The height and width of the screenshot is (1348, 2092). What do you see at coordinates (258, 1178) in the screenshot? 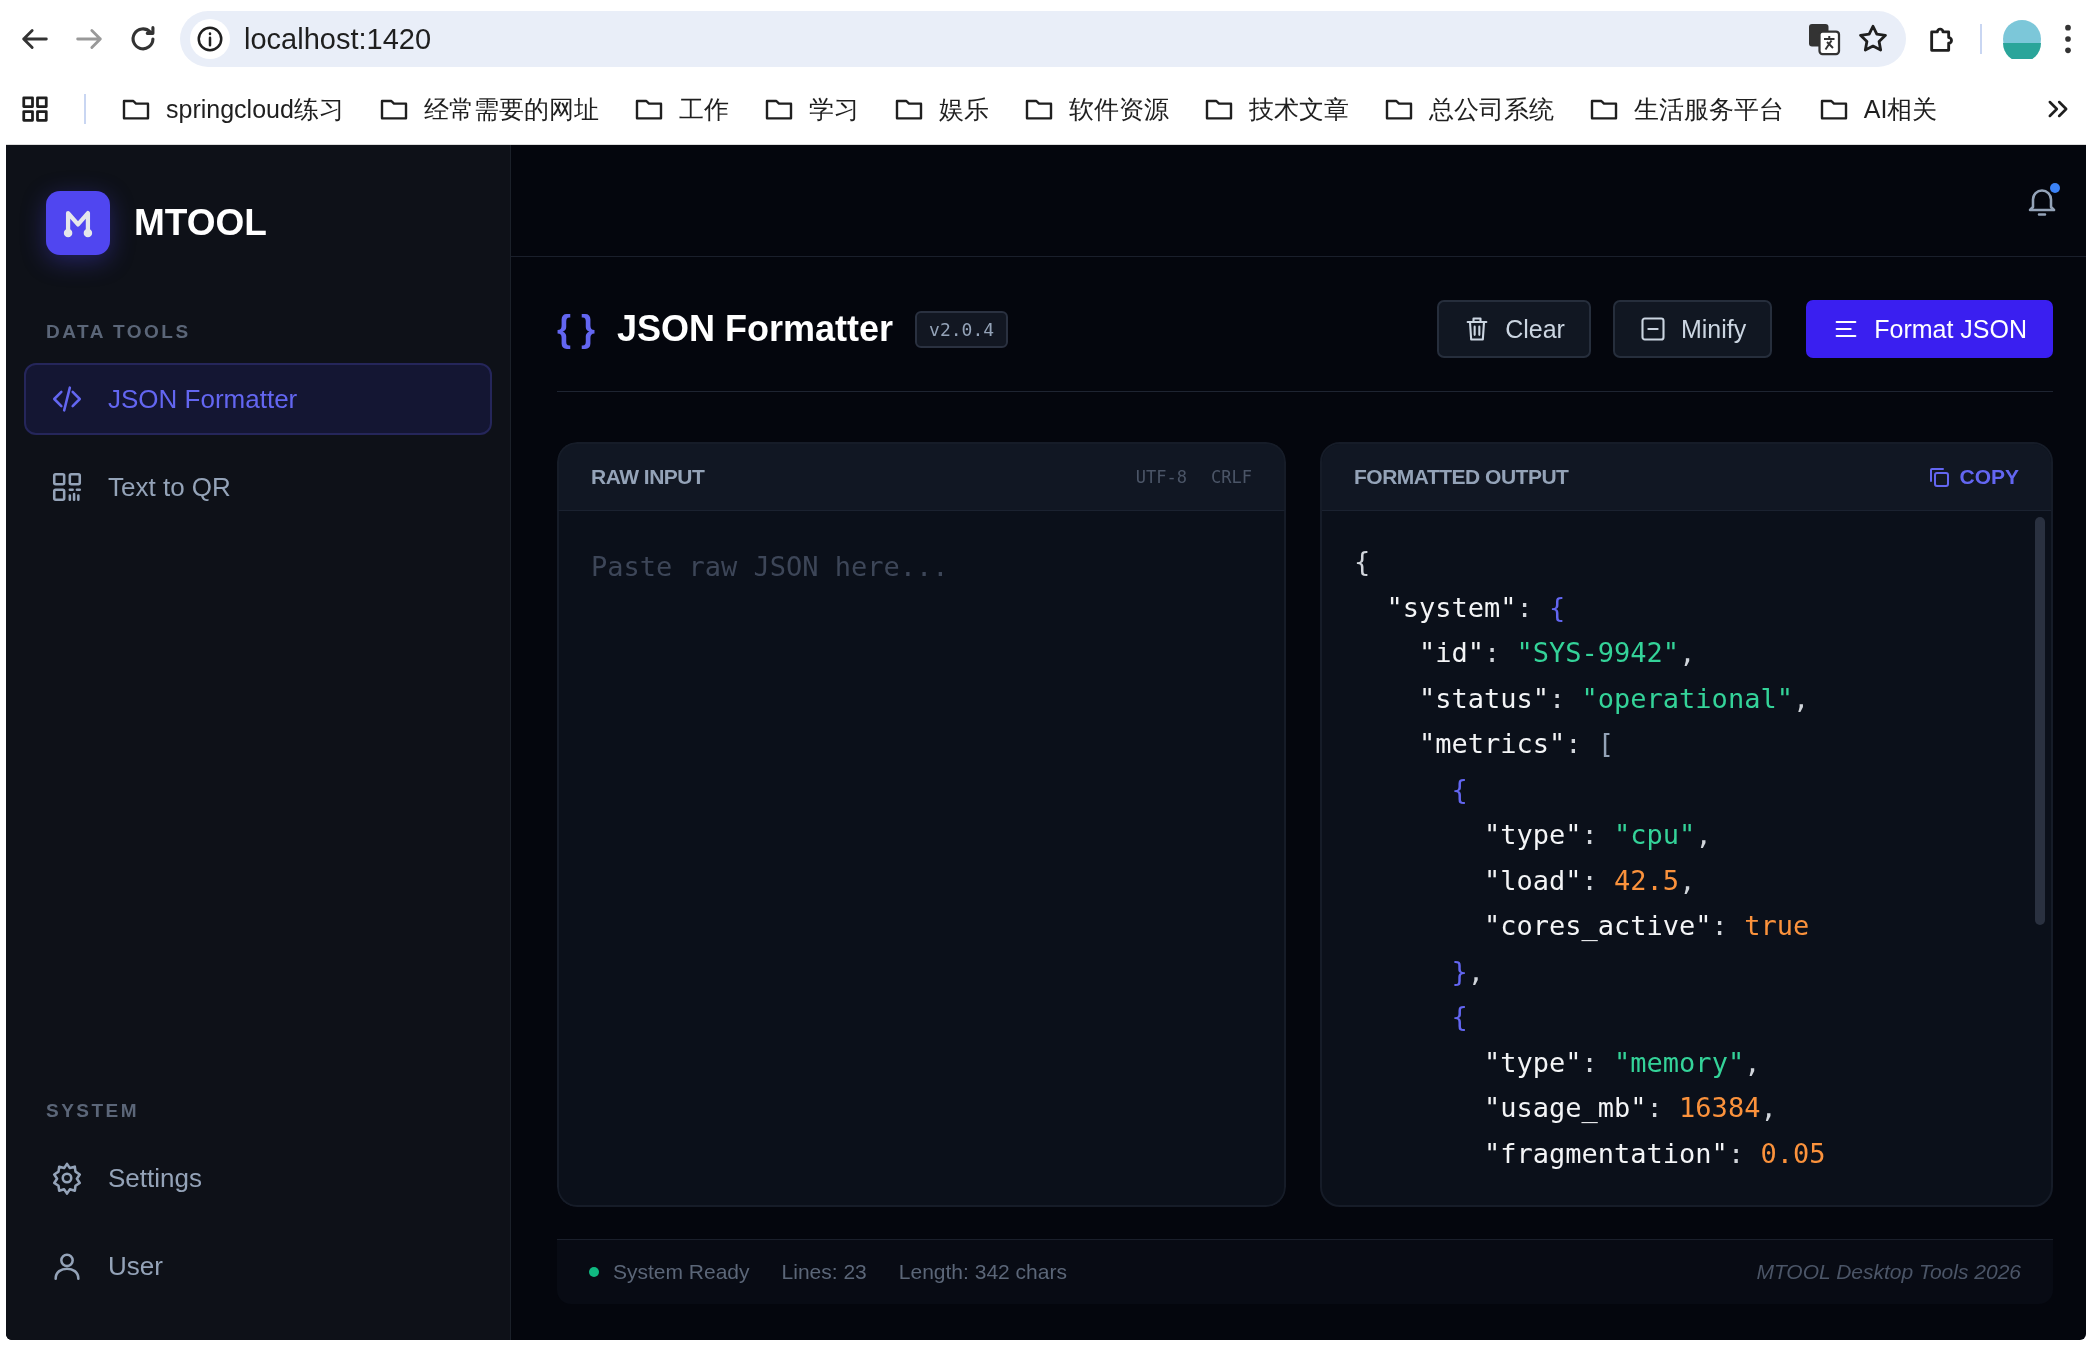
I see `sidebar-item: Settings` at bounding box center [258, 1178].